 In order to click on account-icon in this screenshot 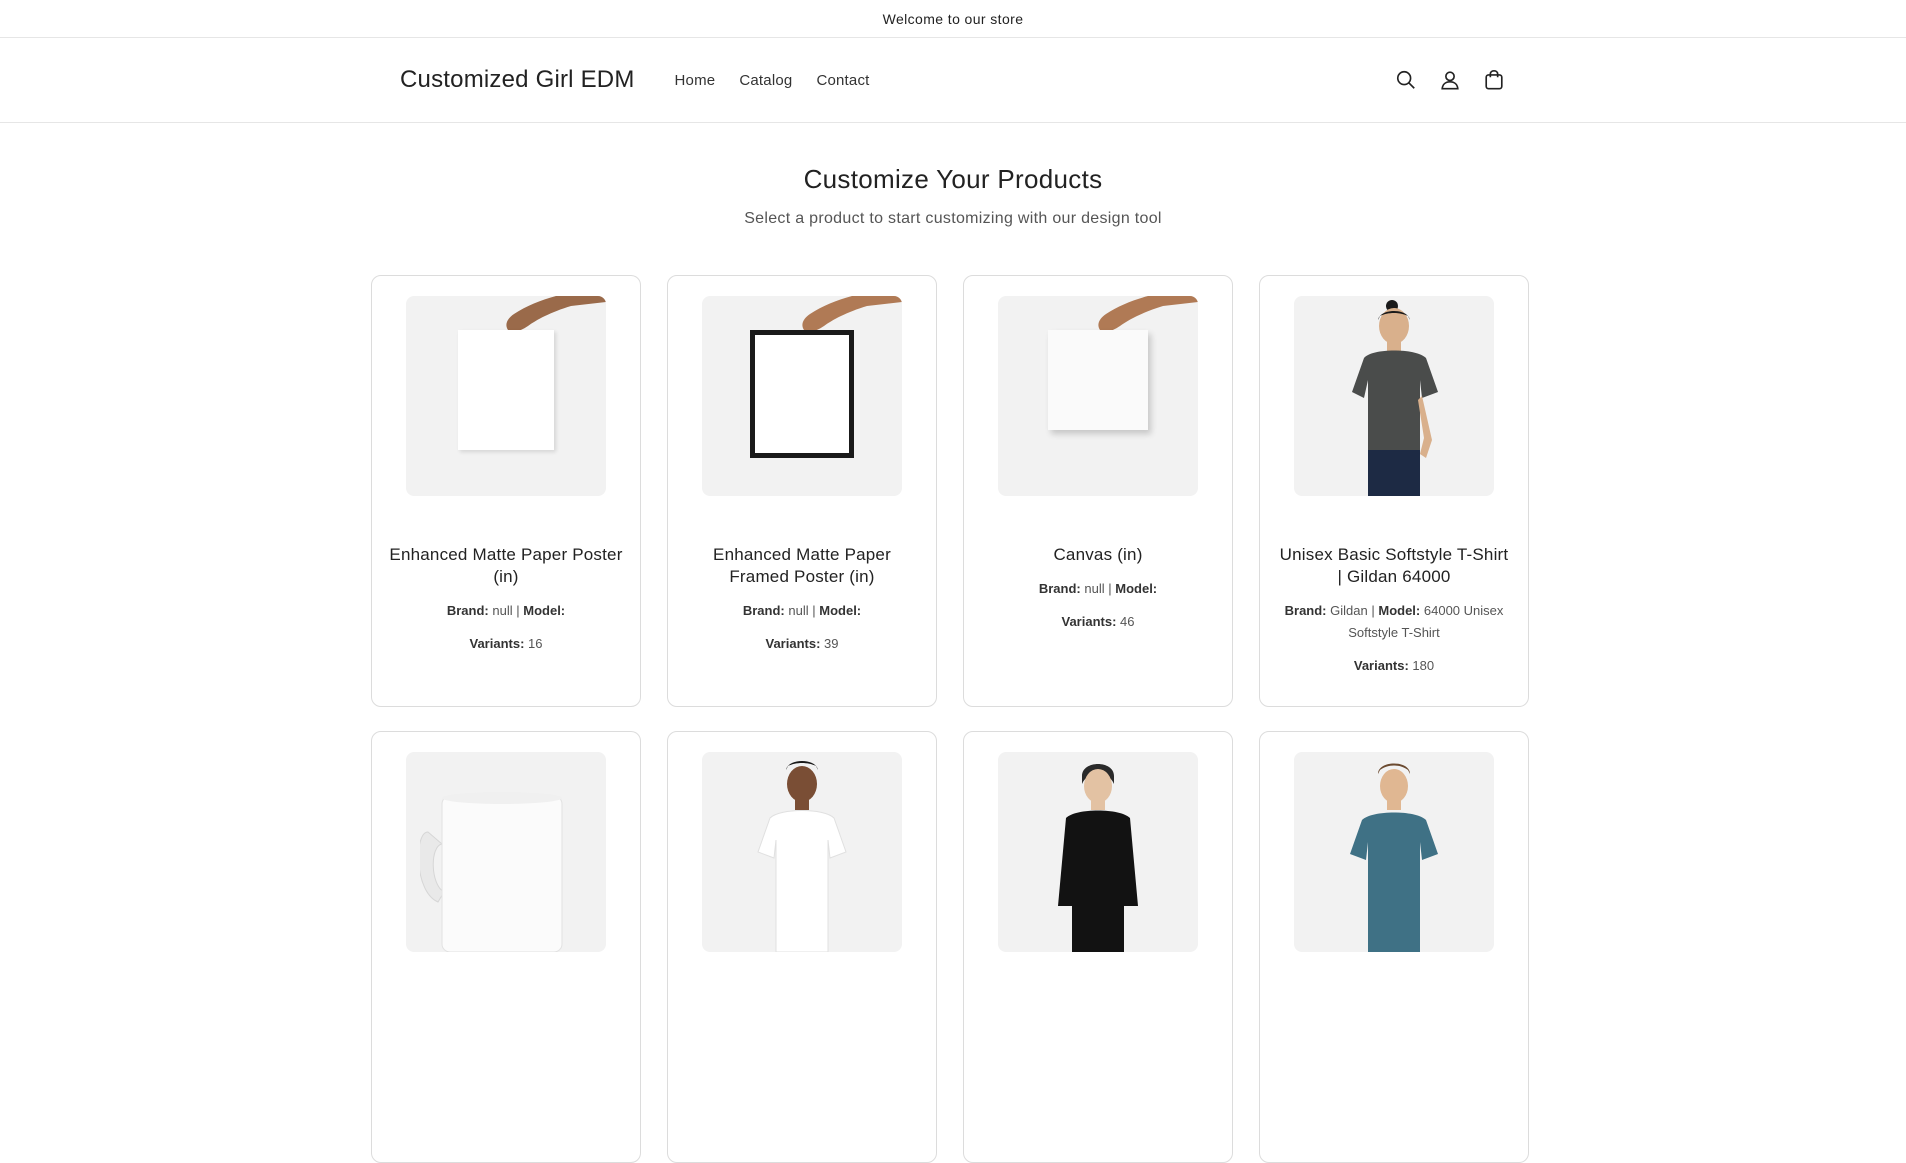, I will do `click(1450, 80)`.